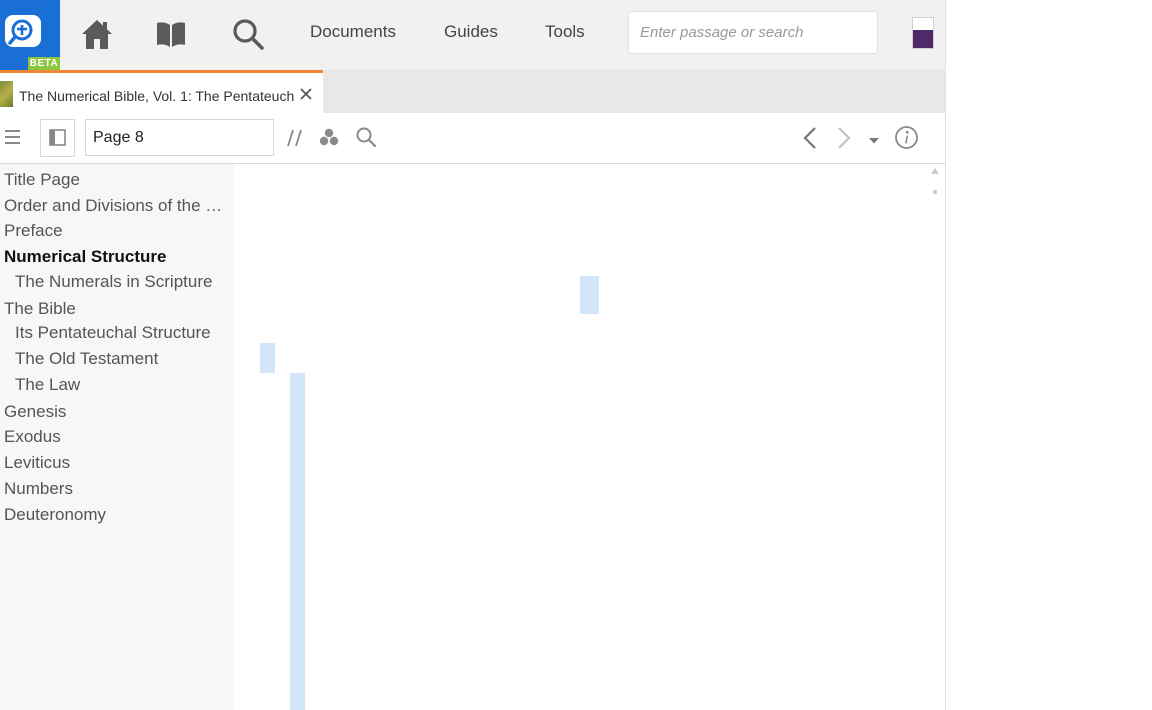 Image resolution: width=1152 pixels, height=710 pixels. I want to click on toc-item-the-law: The Law, so click(123, 385).